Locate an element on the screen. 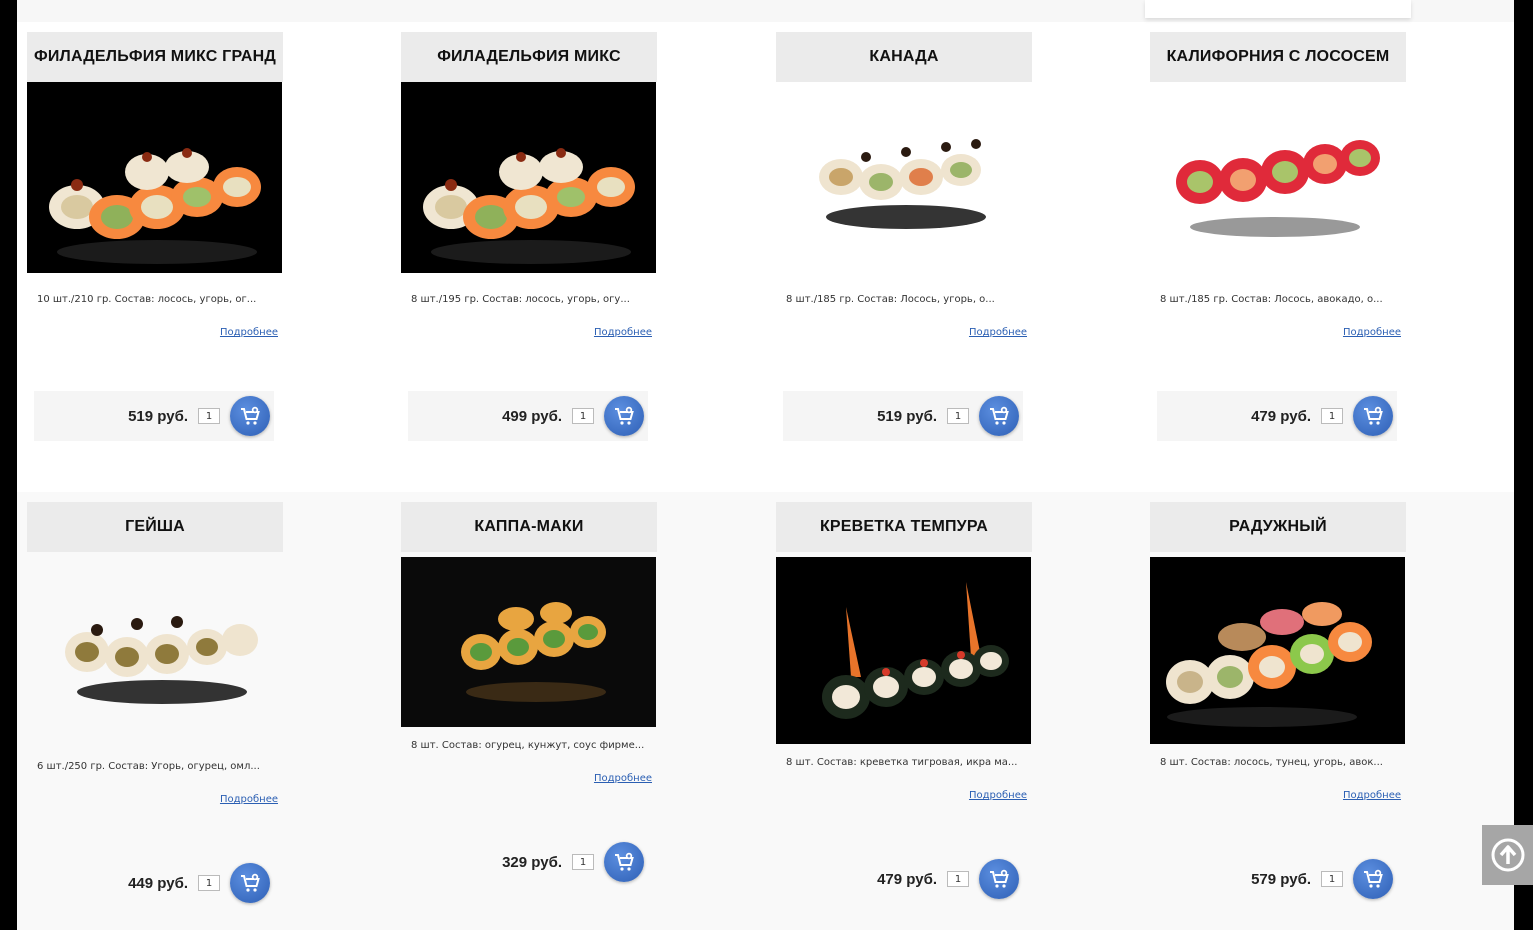 The width and height of the screenshot is (1533, 930). product-price: 579 руб. is located at coordinates (1281, 879).